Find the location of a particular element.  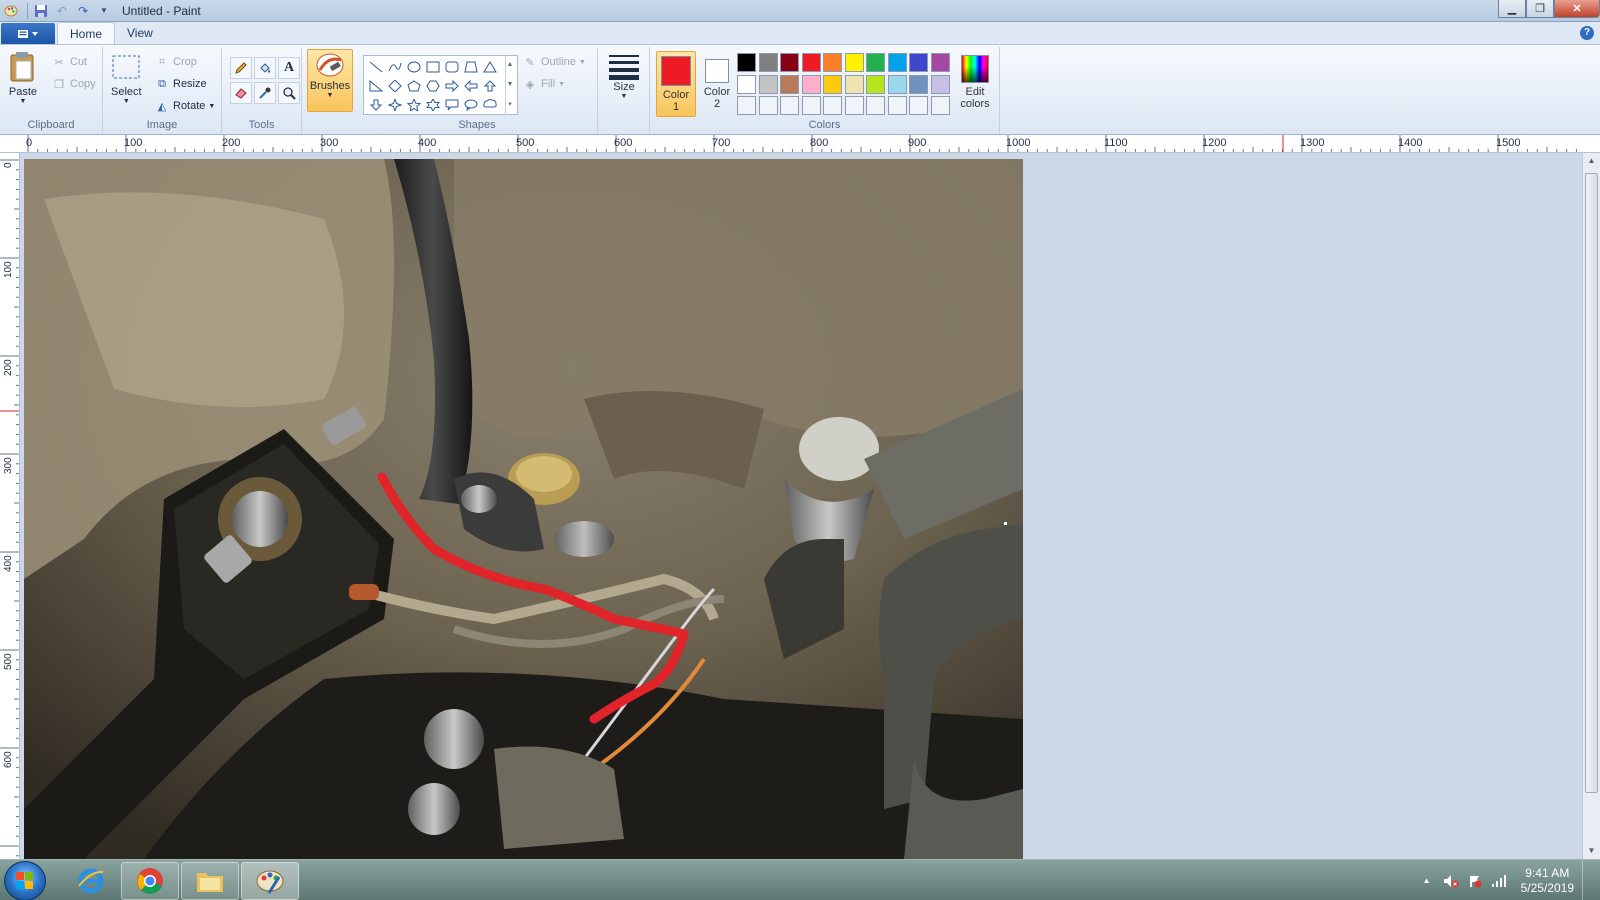

customize-qat-icon: ▼ is located at coordinates (104, 11).